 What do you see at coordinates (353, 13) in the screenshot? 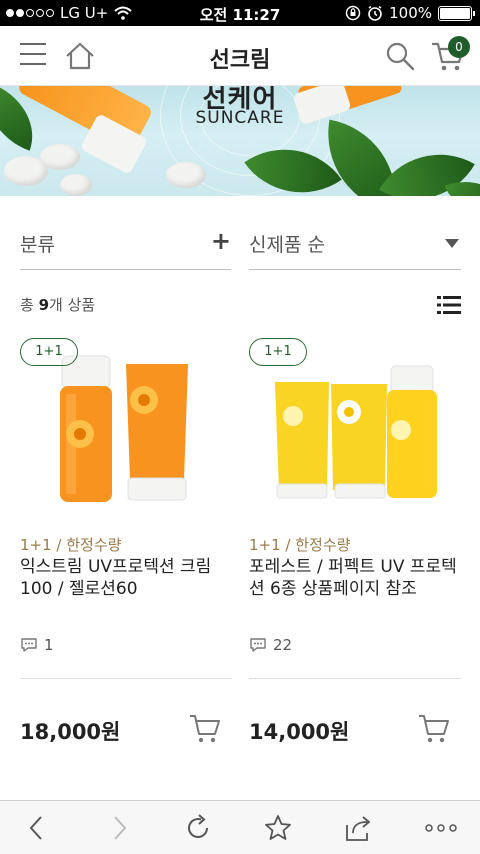
I see `rotation-lock-icon` at bounding box center [353, 13].